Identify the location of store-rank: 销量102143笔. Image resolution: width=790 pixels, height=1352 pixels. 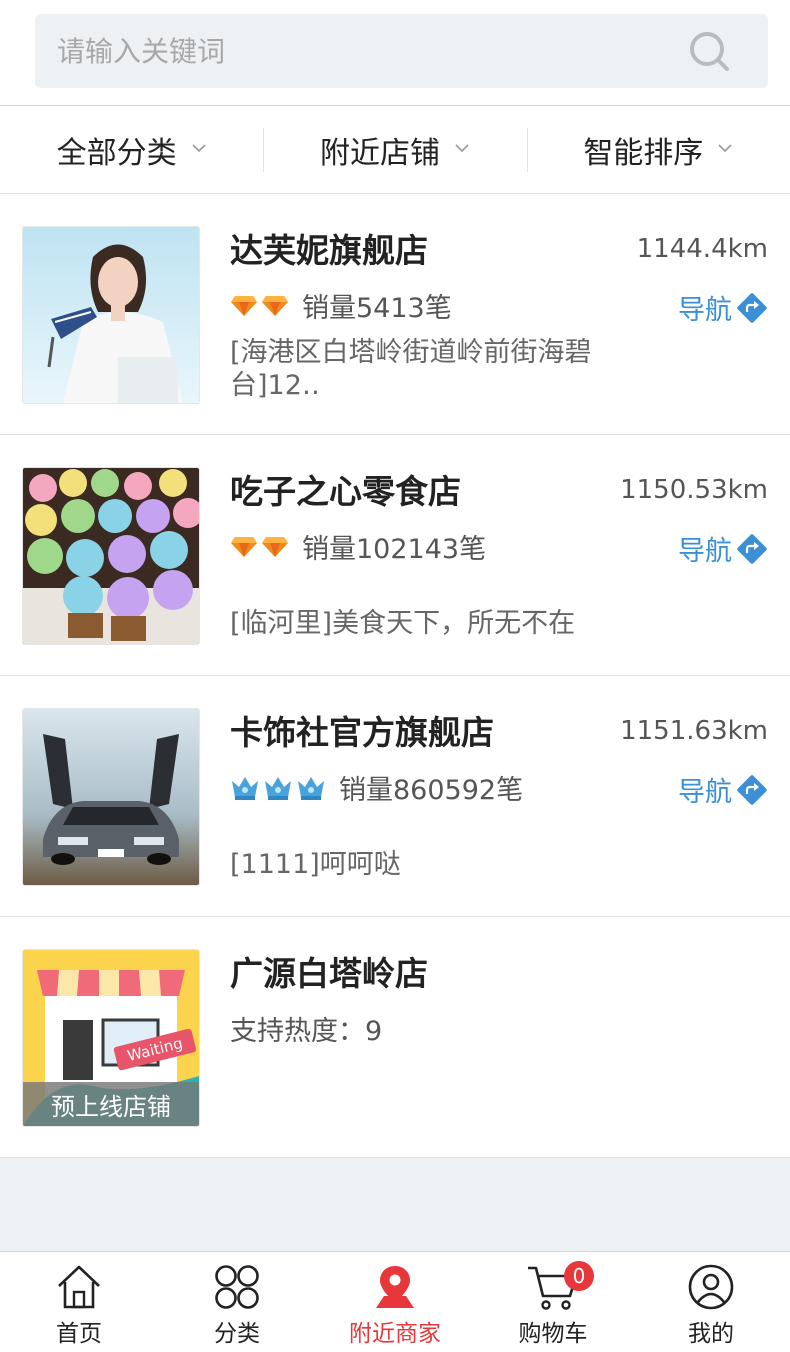
(358, 546).